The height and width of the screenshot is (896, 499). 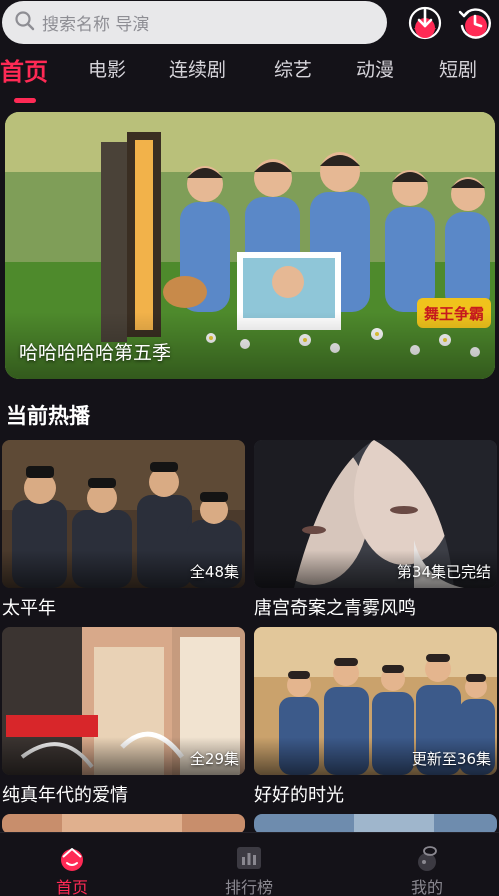 I want to click on nav-profile: 我的, so click(x=427, y=869).